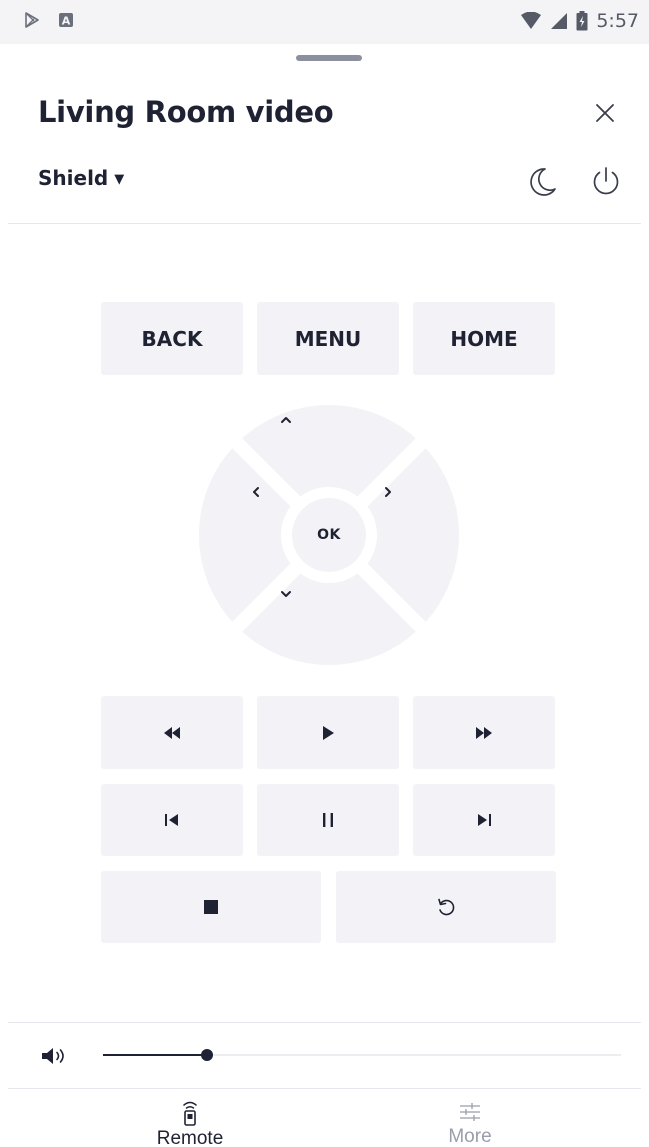 The height and width of the screenshot is (1147, 649). I want to click on dpad-down-button, so click(329, 622).